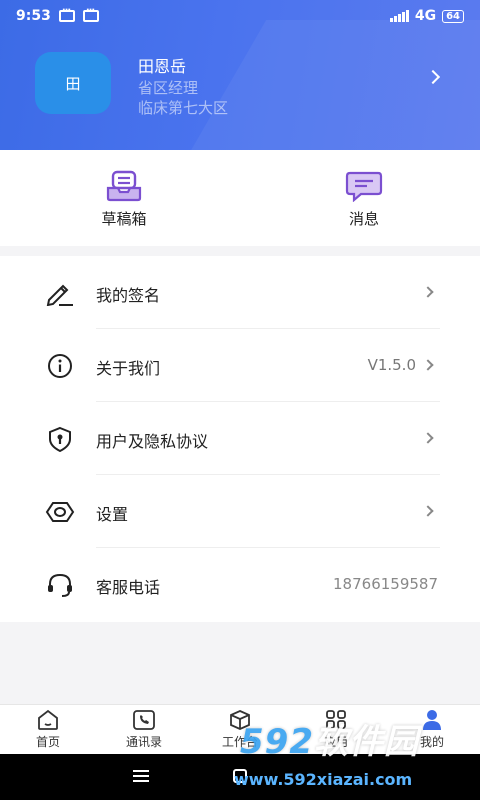 The image size is (480, 800). What do you see at coordinates (425, 16) in the screenshot?
I see `network-type: 4G` at bounding box center [425, 16].